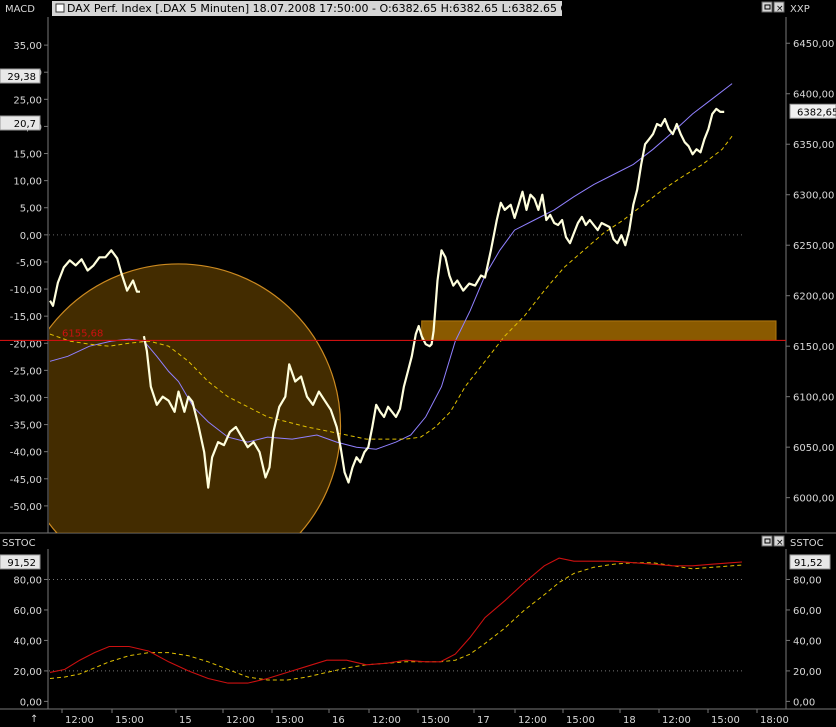 The width and height of the screenshot is (836, 727). What do you see at coordinates (195, 398) in the screenshot?
I see `highlight-circle` at bounding box center [195, 398].